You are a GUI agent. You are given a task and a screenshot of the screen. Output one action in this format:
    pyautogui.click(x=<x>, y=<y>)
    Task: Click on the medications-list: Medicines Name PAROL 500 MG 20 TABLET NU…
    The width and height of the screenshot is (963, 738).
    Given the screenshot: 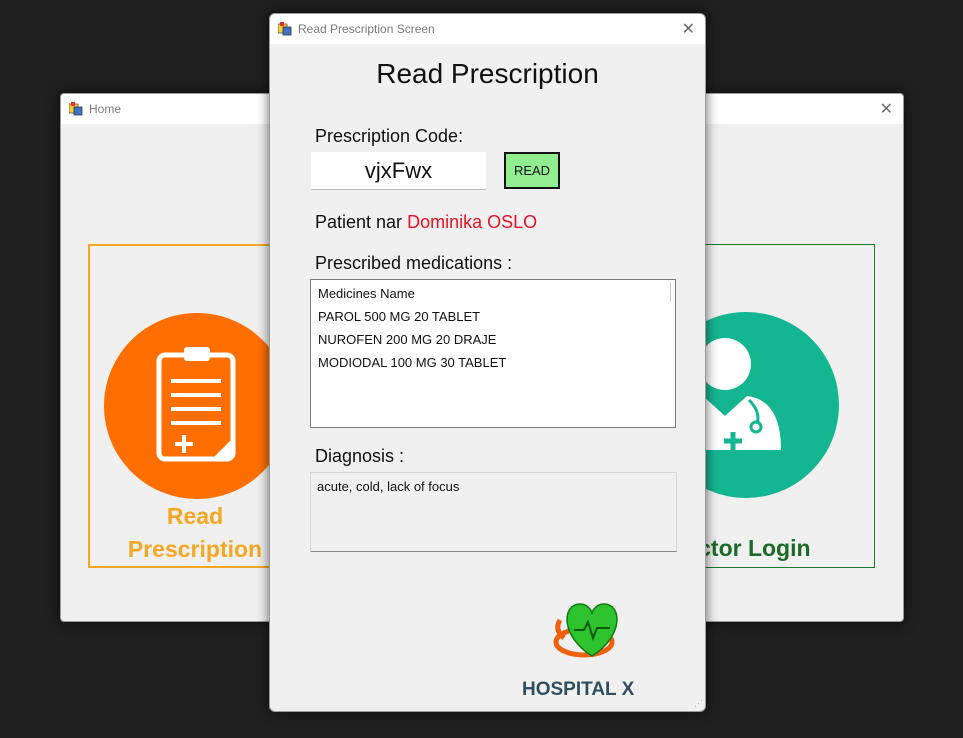 What is the action you would take?
    pyautogui.click(x=493, y=353)
    